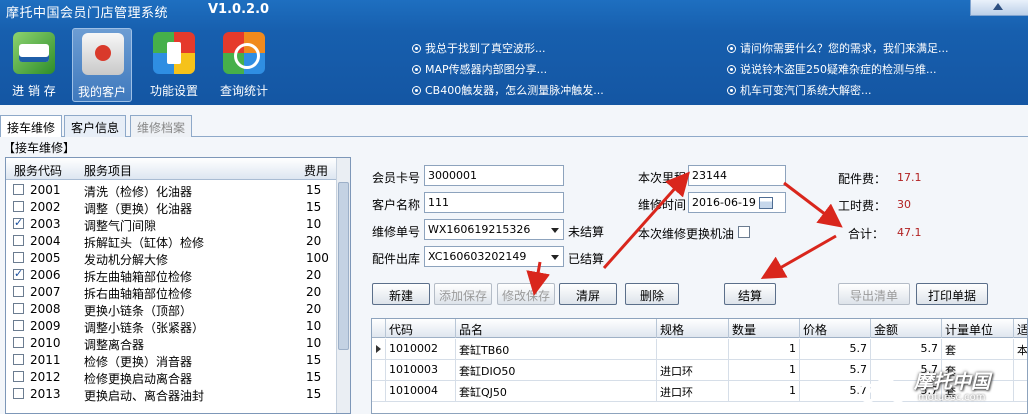 The height and width of the screenshot is (414, 1028). I want to click on toolbar-stock-button: 进 销 存, so click(34, 65).